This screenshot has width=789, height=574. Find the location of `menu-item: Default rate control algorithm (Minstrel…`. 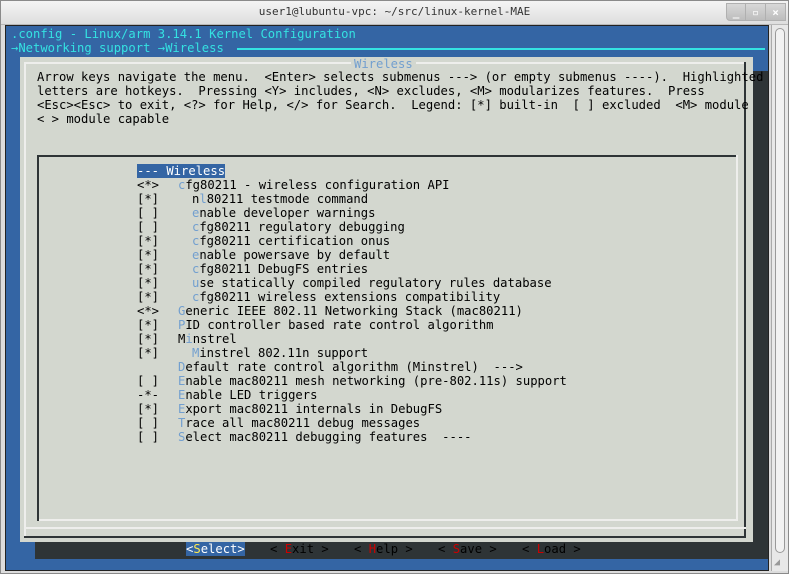

menu-item: Default rate control algorithm (Minstrel… is located at coordinates (365, 367).